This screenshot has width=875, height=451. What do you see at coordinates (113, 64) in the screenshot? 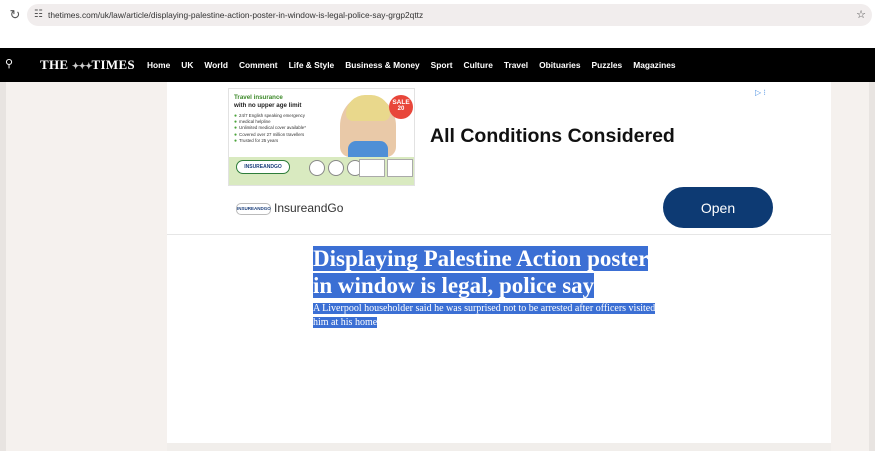
I see `logo-text-right: TIMES` at bounding box center [113, 64].